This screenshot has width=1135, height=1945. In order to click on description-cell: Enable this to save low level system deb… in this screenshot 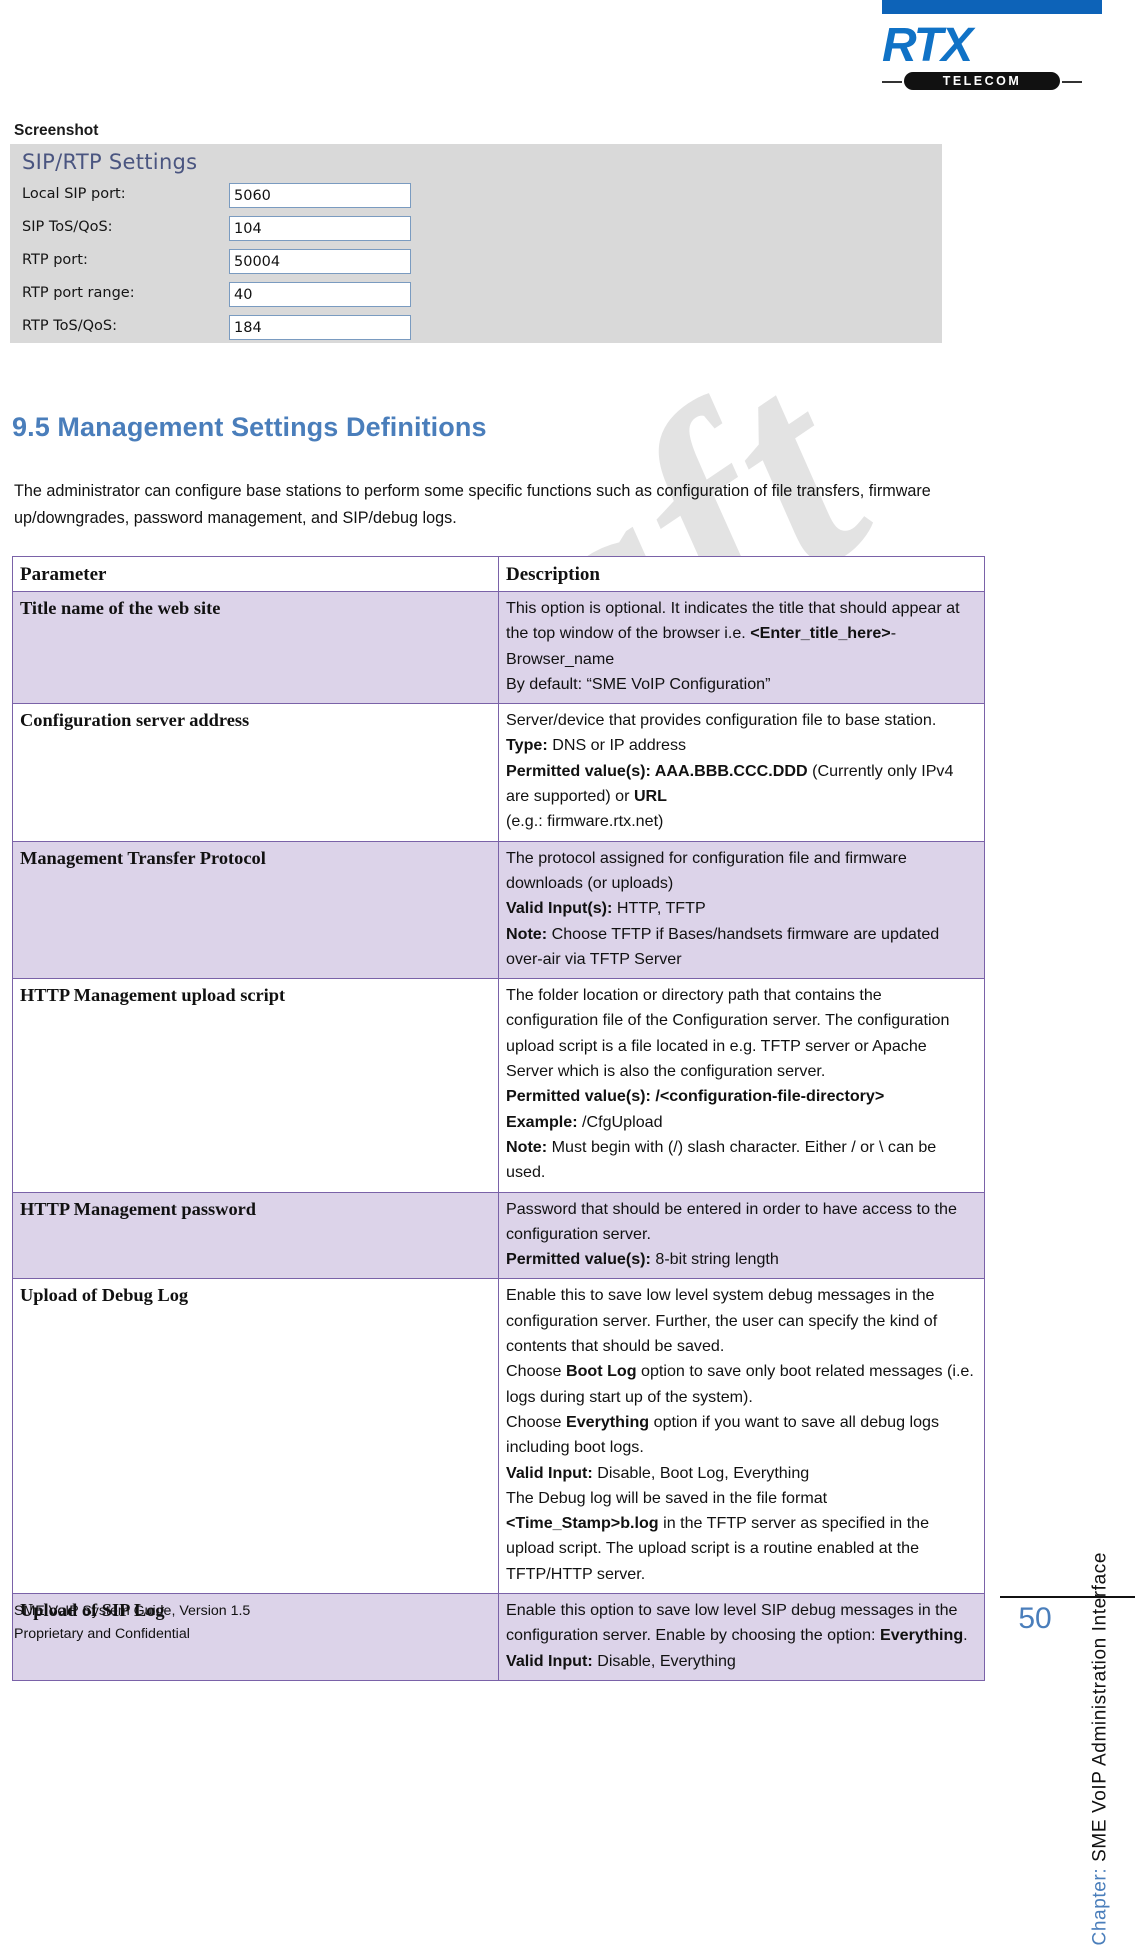, I will do `click(741, 1436)`.